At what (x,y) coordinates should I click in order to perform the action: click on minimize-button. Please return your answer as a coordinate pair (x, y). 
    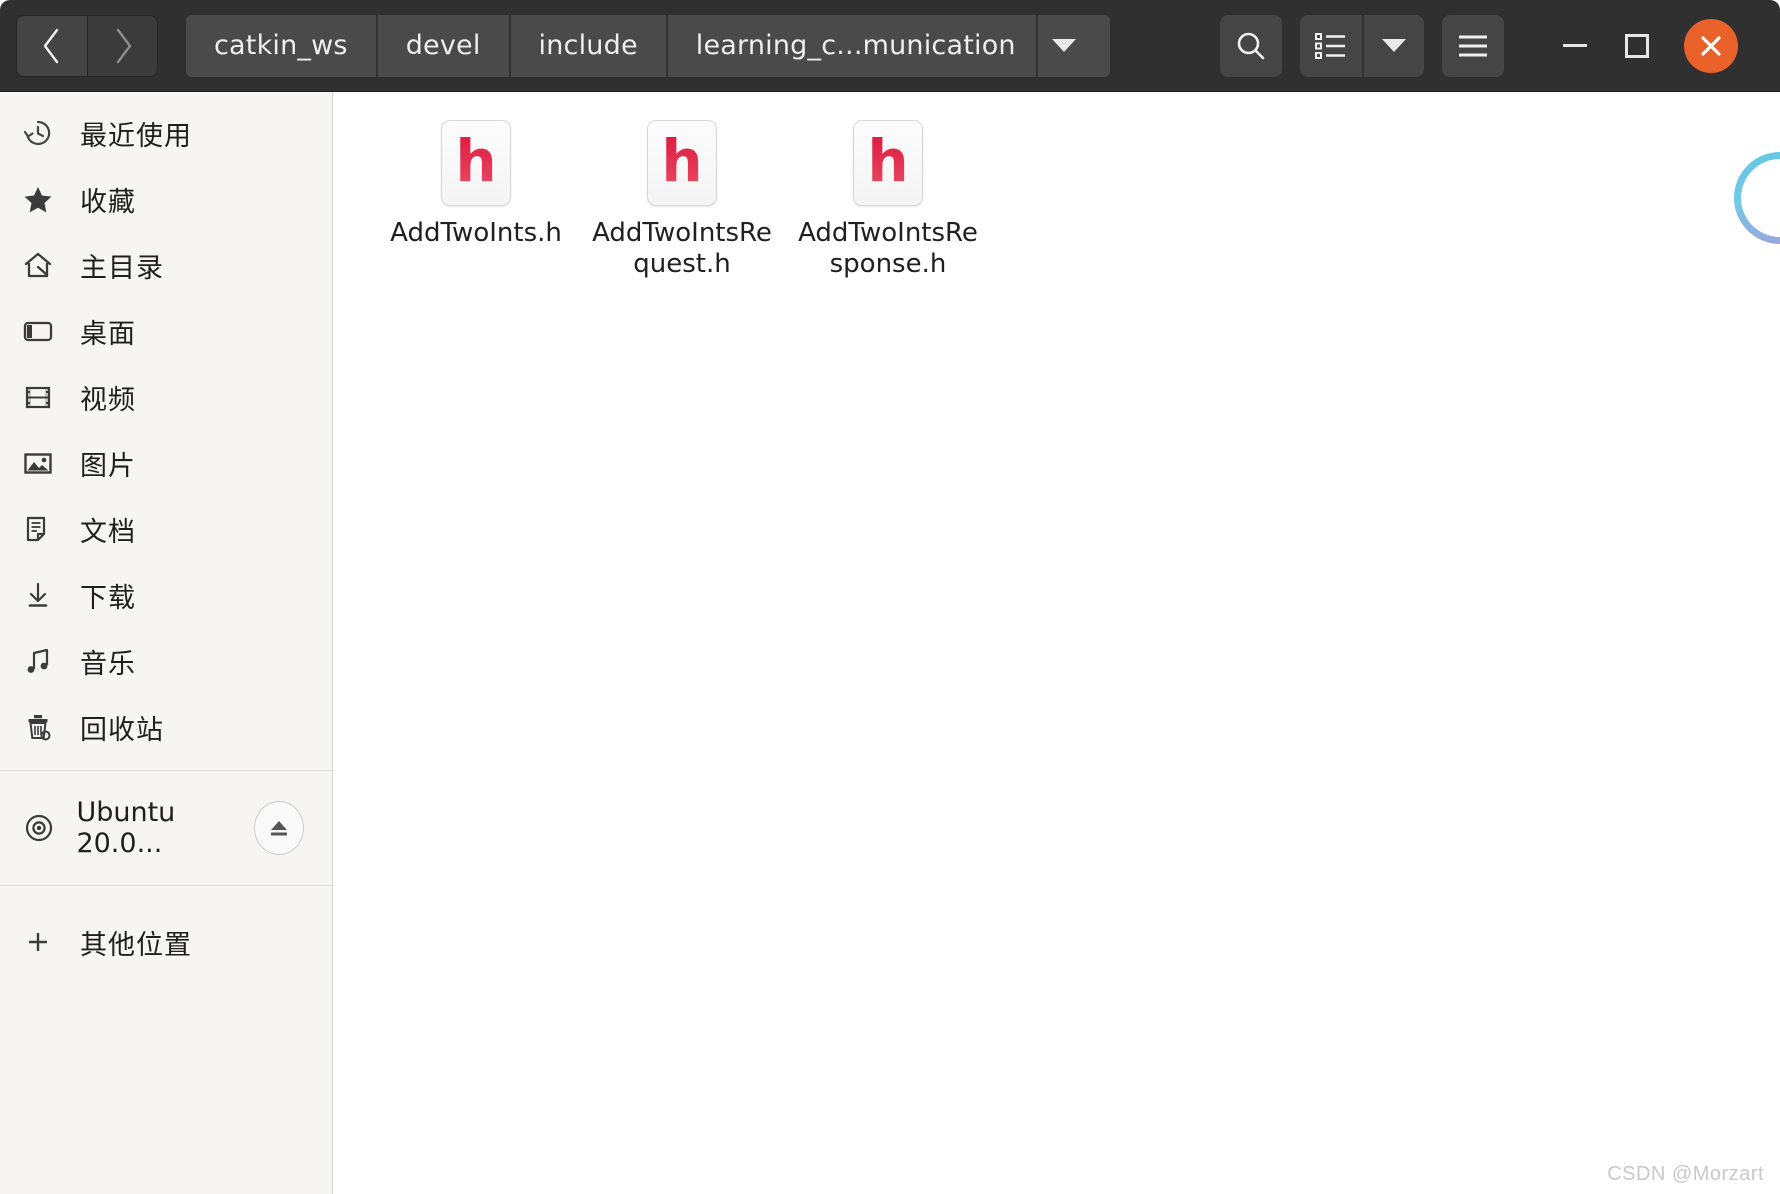
    Looking at the image, I should click on (1575, 46).